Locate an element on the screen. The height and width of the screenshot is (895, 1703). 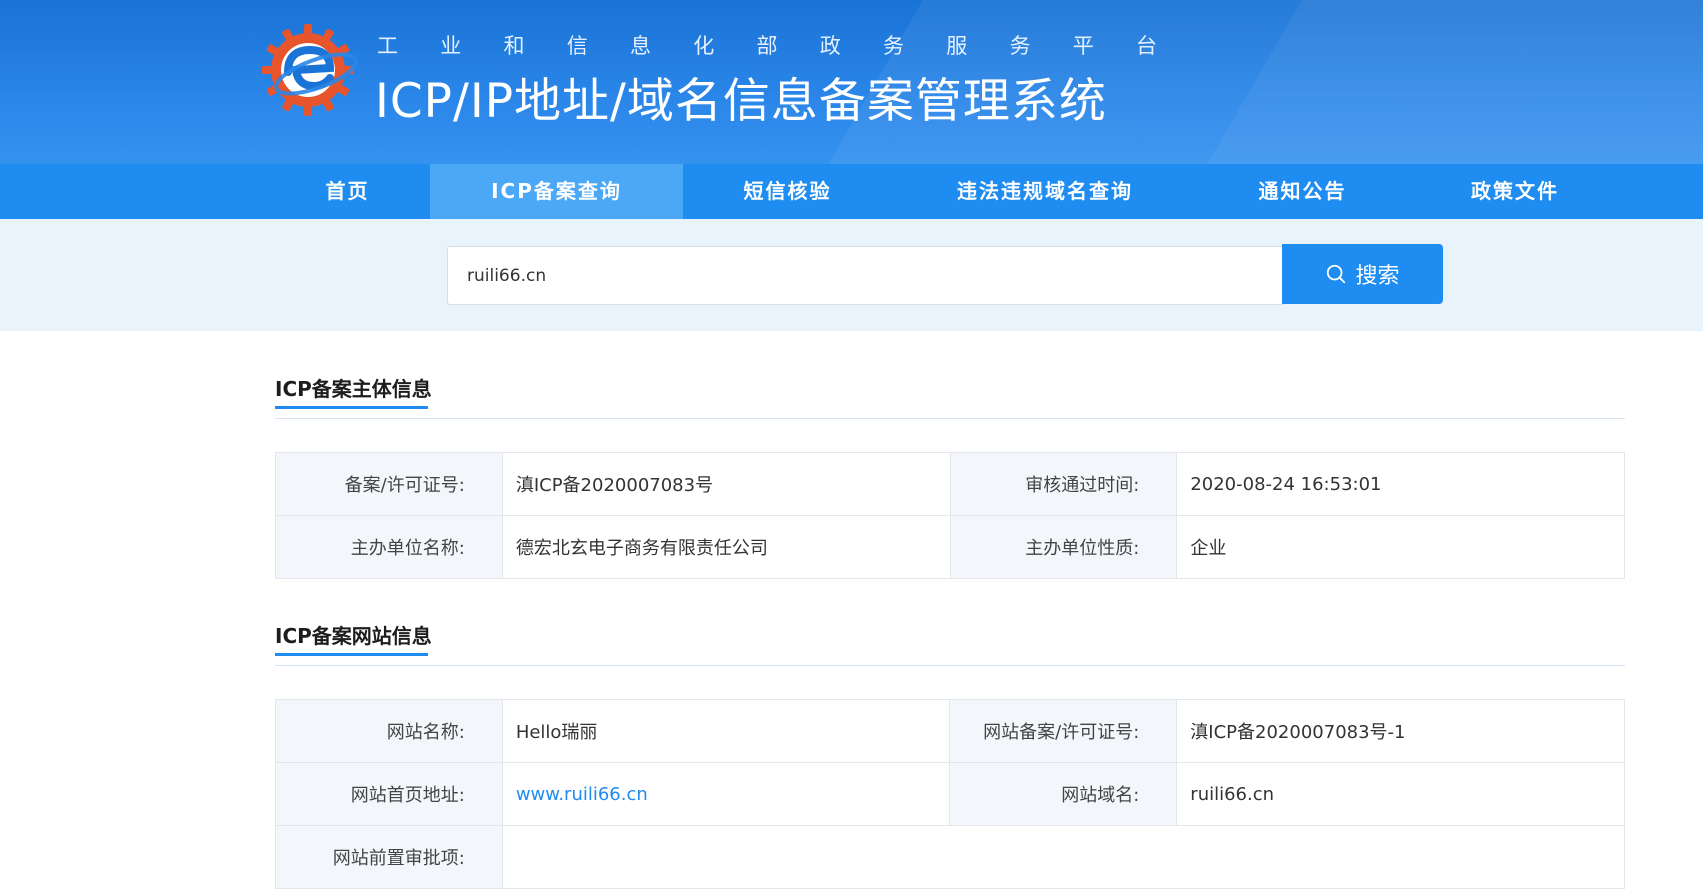
subtitle-char: 化 is located at coordinates (704, 46).